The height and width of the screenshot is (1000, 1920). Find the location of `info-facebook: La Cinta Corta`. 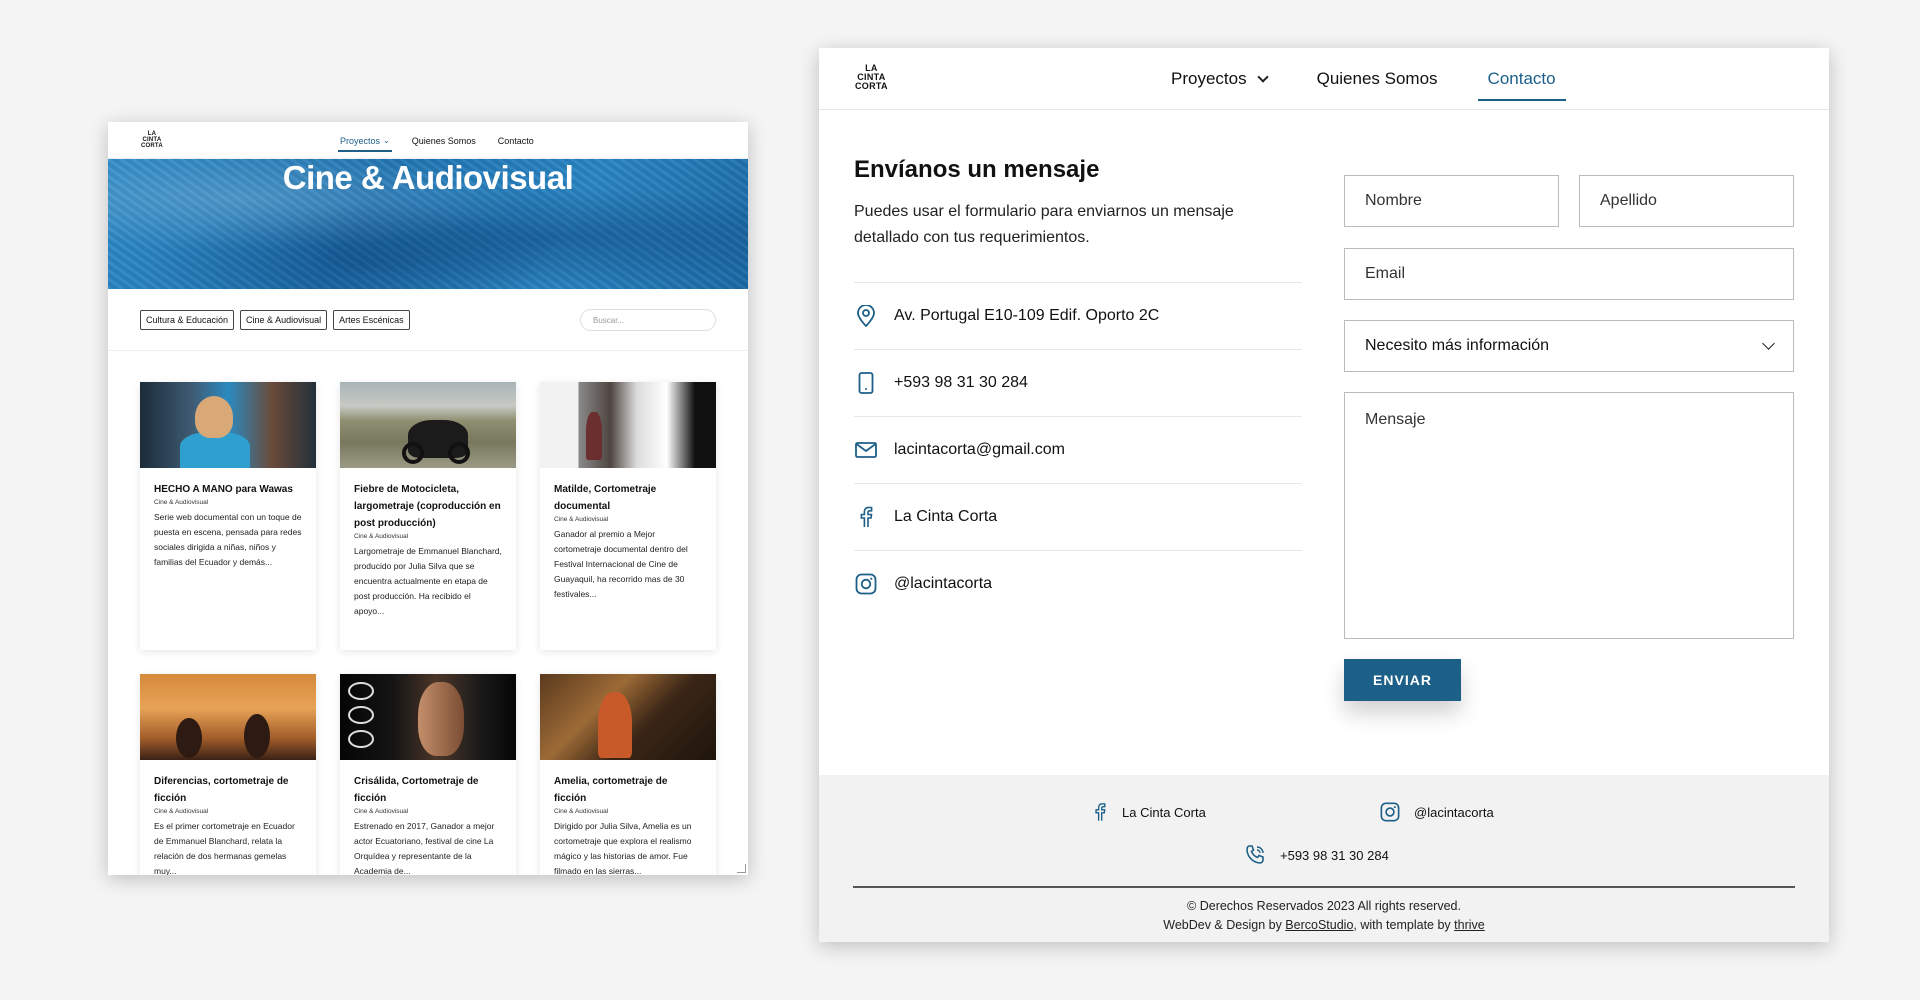

info-facebook: La Cinta Corta is located at coordinates (1078, 516).